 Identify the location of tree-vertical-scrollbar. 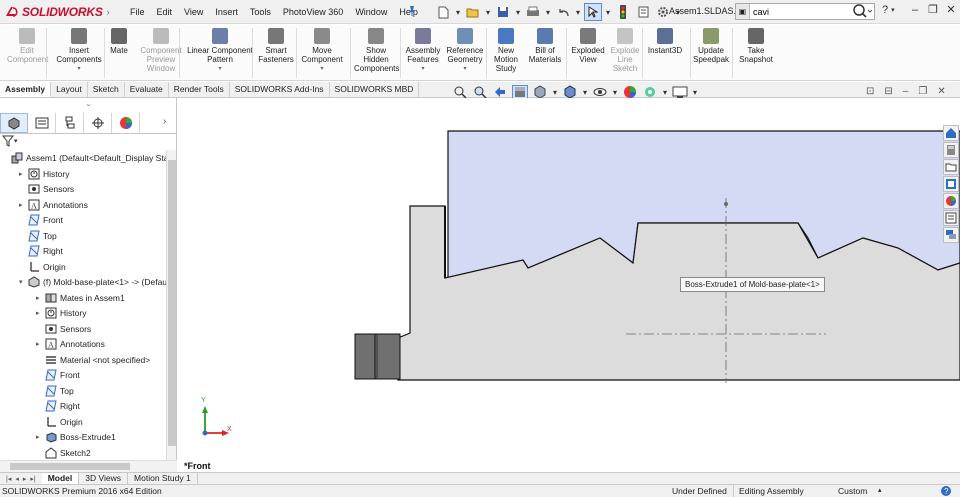
(171, 305).